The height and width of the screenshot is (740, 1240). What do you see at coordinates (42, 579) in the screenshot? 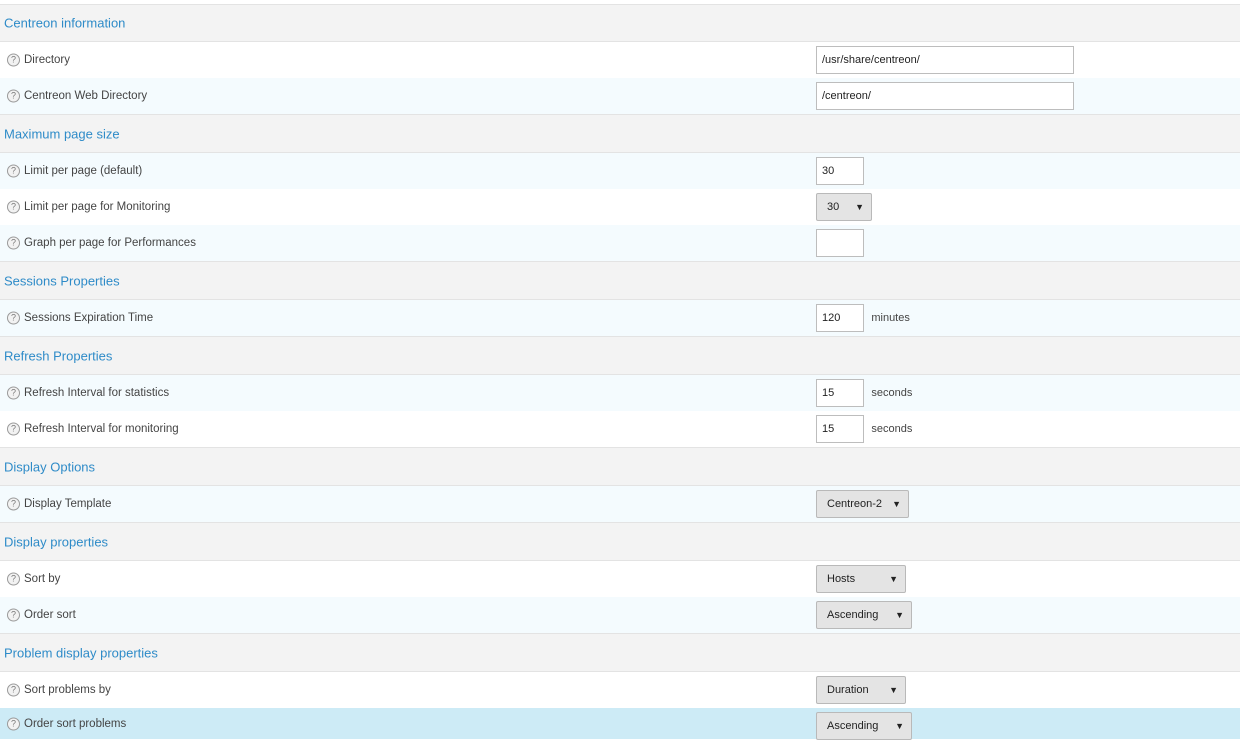
I see `field-label: Sort by` at bounding box center [42, 579].